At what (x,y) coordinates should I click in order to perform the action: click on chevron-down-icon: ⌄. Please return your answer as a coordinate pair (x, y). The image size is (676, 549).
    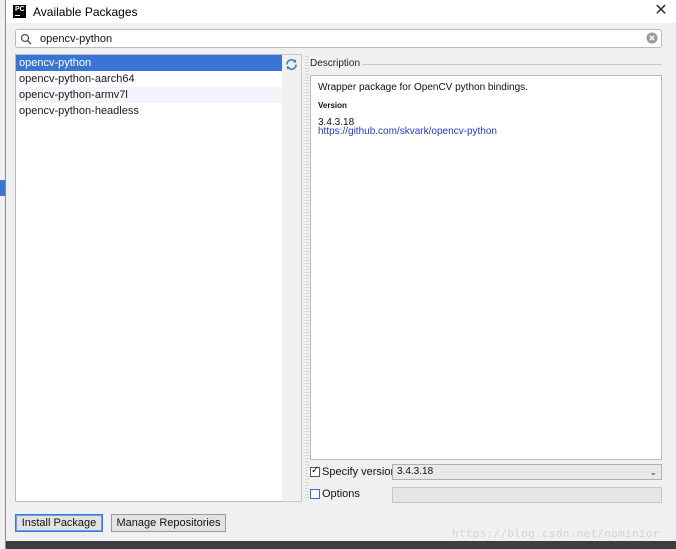
    Looking at the image, I should click on (653, 472).